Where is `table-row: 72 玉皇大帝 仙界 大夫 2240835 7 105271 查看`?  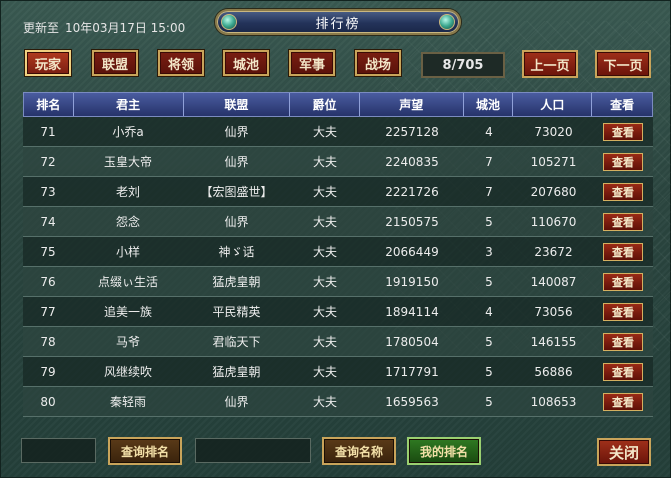
table-row: 72 玉皇大帝 仙界 大夫 2240835 7 105271 查看 is located at coordinates (338, 162).